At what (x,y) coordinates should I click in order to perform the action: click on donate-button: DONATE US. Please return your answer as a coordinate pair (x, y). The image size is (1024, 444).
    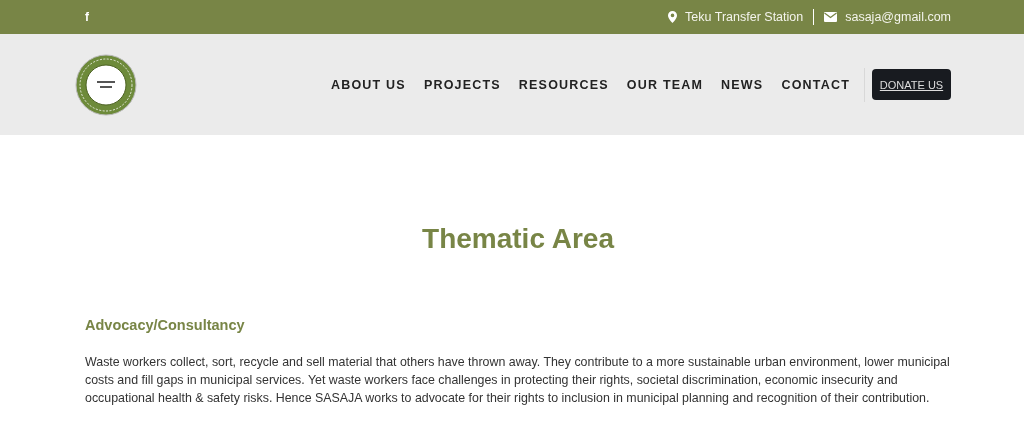
    Looking at the image, I should click on (911, 84).